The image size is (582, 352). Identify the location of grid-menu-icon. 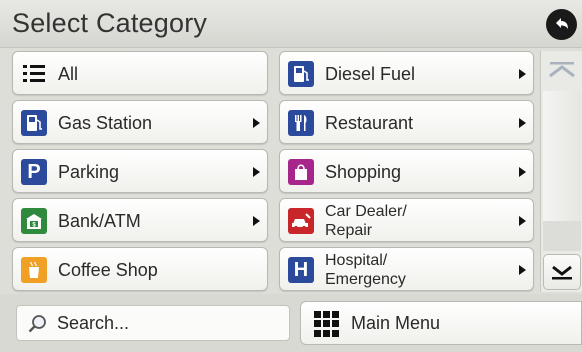
(327, 324).